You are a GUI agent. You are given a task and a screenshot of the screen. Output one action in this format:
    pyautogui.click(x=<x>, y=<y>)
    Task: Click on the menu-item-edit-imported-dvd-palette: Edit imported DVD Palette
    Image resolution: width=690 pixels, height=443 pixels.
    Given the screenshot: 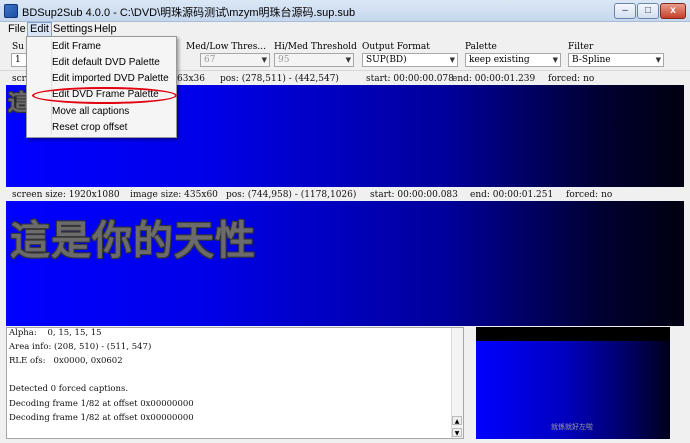 What is the action you would take?
    pyautogui.click(x=110, y=78)
    